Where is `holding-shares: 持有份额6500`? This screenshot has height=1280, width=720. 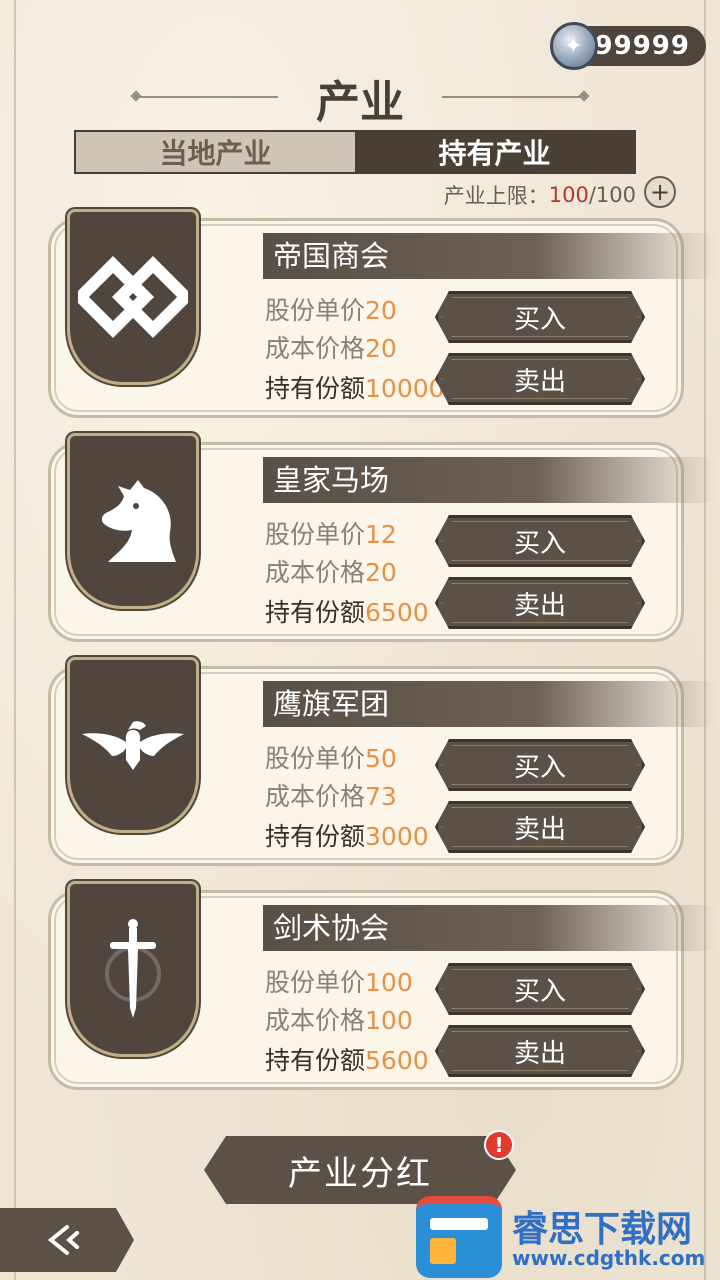 holding-shares: 持有份额6500 is located at coordinates (347, 611).